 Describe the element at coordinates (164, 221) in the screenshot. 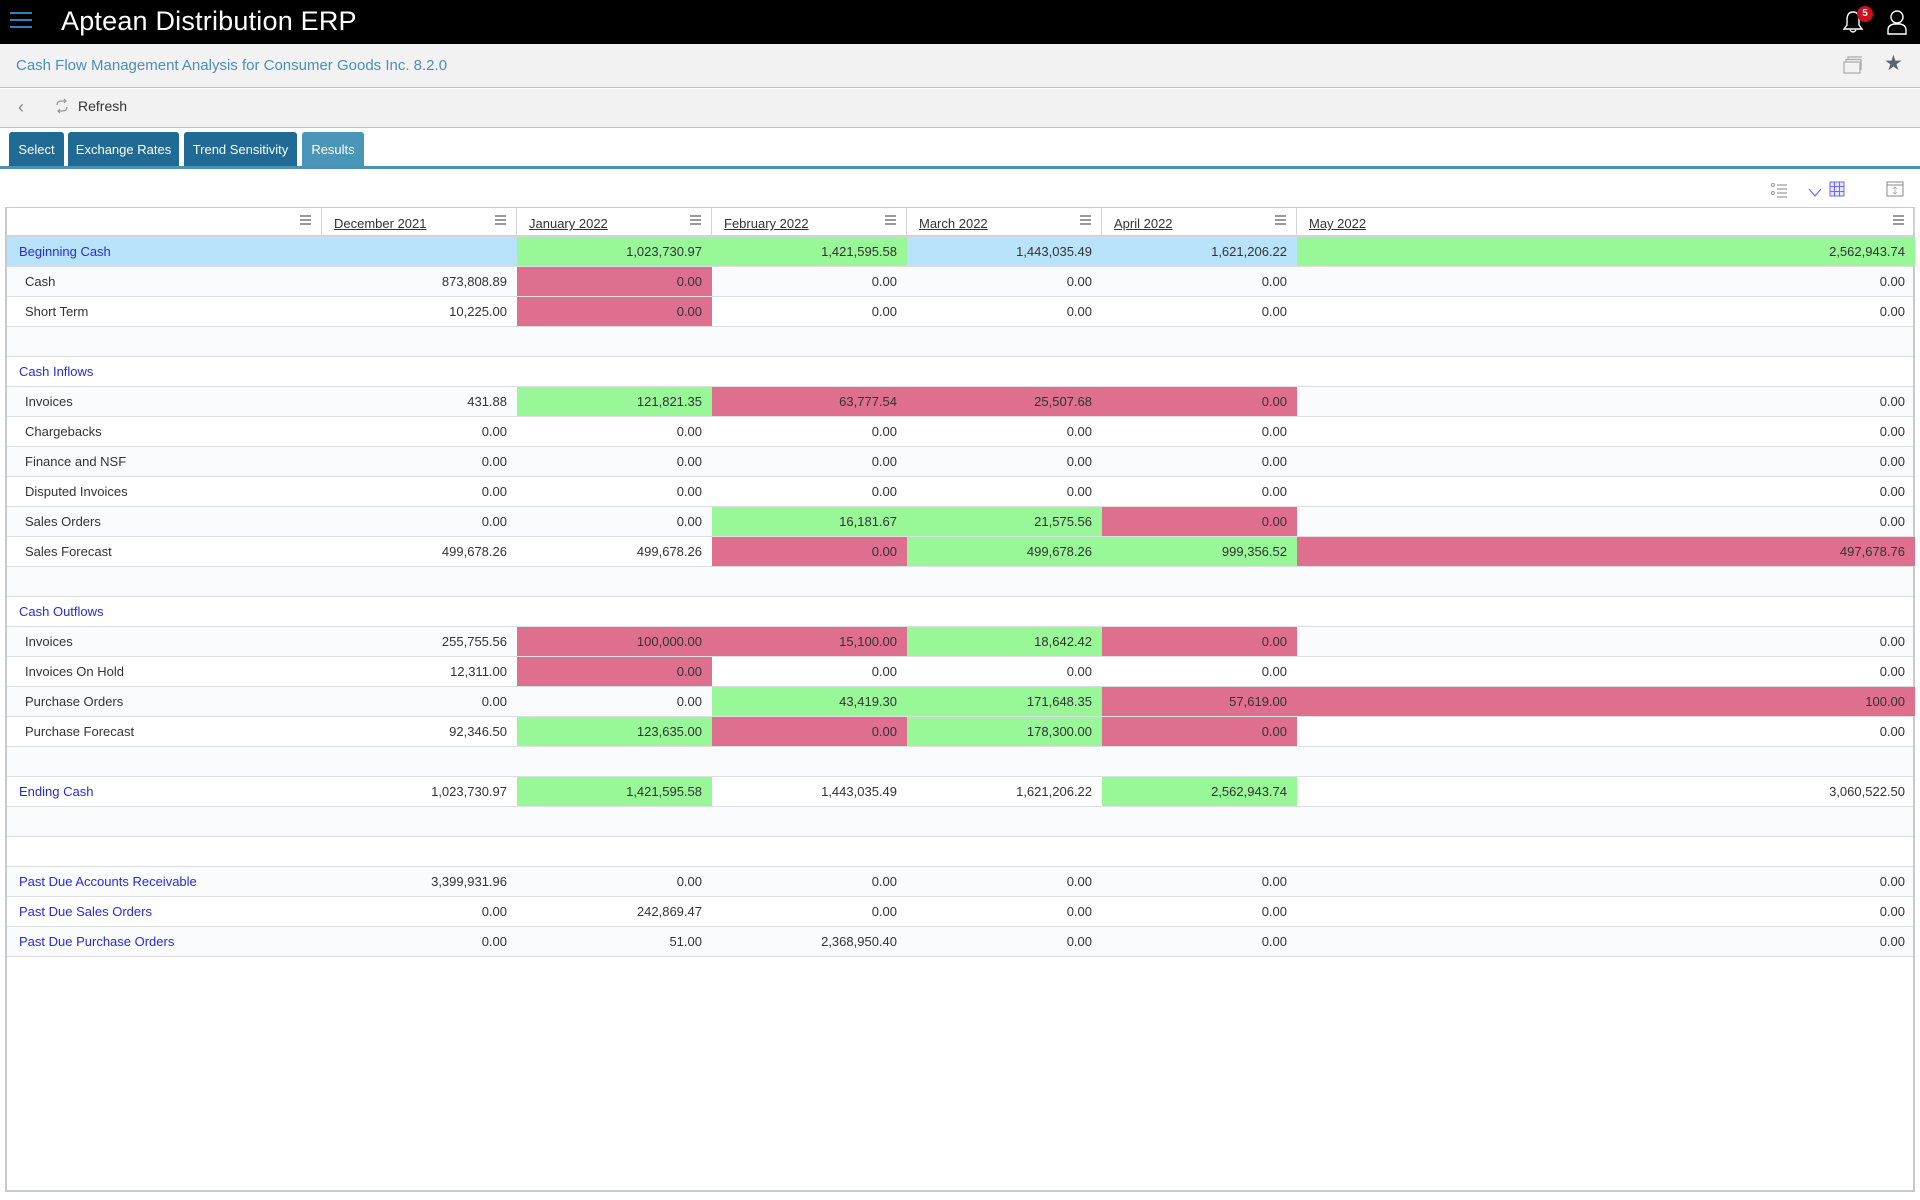

I see `column-header-label` at that location.